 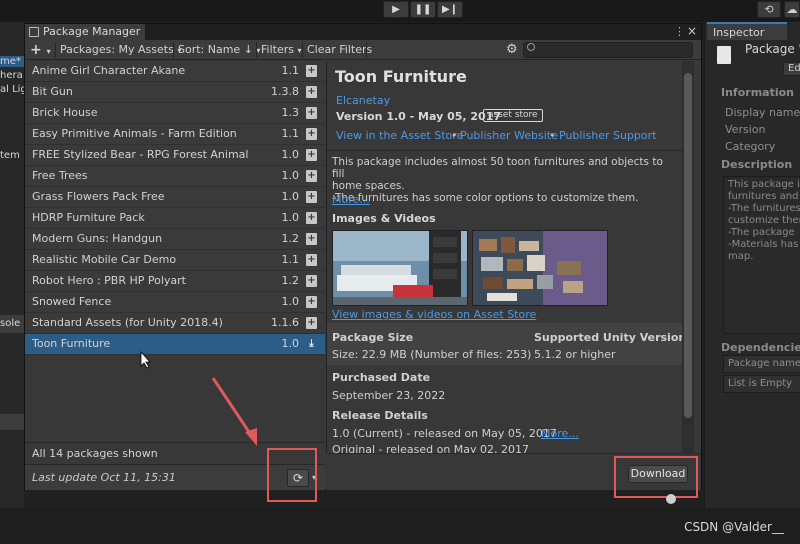 What do you see at coordinates (423, 9) in the screenshot?
I see `pause-icon: ❚❚` at bounding box center [423, 9].